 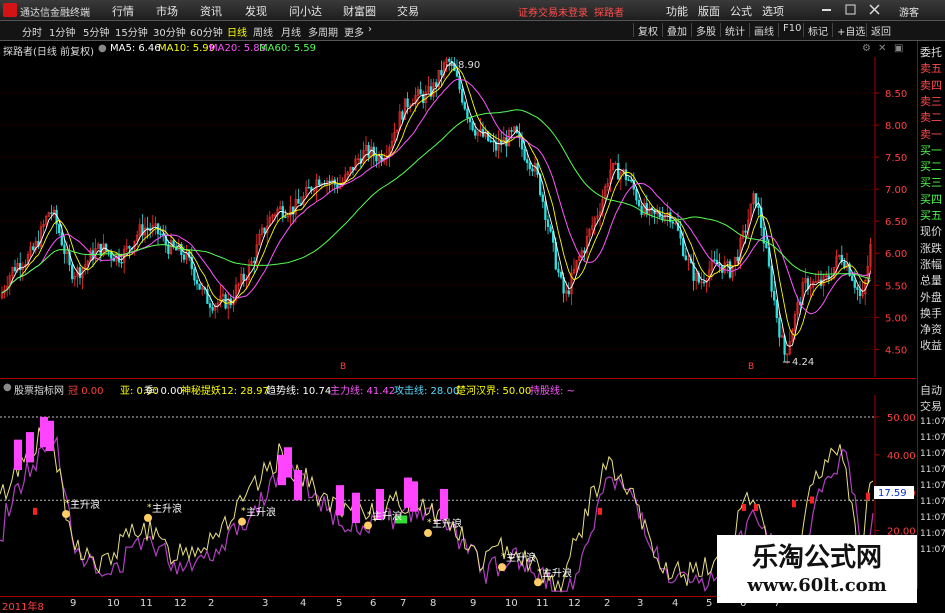 What do you see at coordinates (896, 222) in the screenshot?
I see `price-tick-label: 6.50` at bounding box center [896, 222].